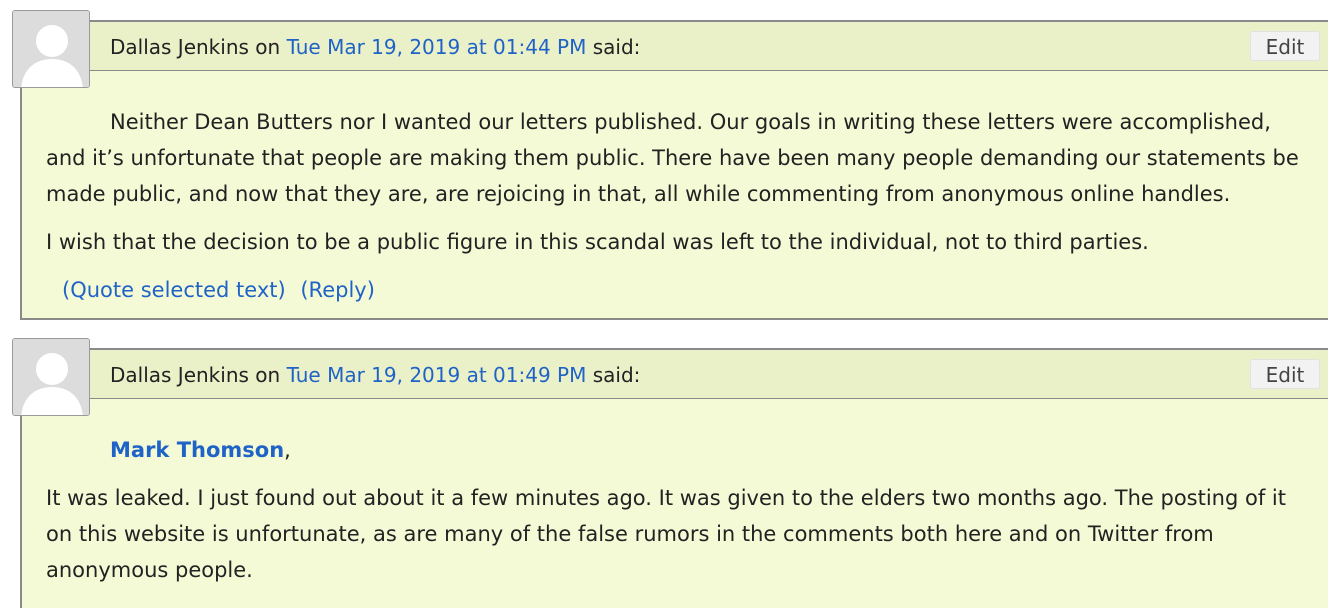 This screenshot has height=608, width=1328. Describe the element at coordinates (675, 450) in the screenshot. I see `mention-line: Mark Thomson,` at that location.